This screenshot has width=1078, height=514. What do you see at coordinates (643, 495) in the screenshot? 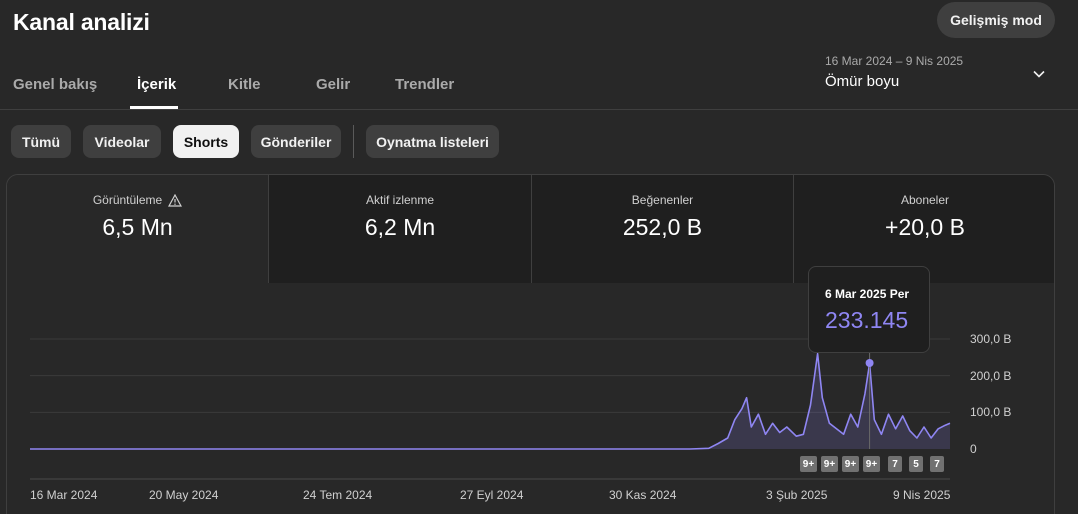
I see `x-tick-label: 30 Kas 2024` at bounding box center [643, 495].